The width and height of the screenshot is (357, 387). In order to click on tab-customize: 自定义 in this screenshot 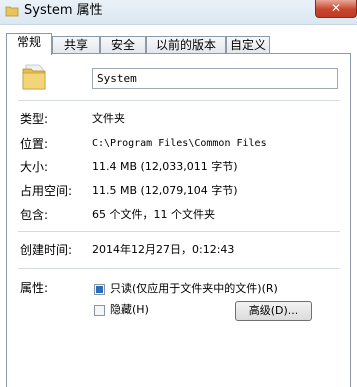, I will do `click(248, 44)`.